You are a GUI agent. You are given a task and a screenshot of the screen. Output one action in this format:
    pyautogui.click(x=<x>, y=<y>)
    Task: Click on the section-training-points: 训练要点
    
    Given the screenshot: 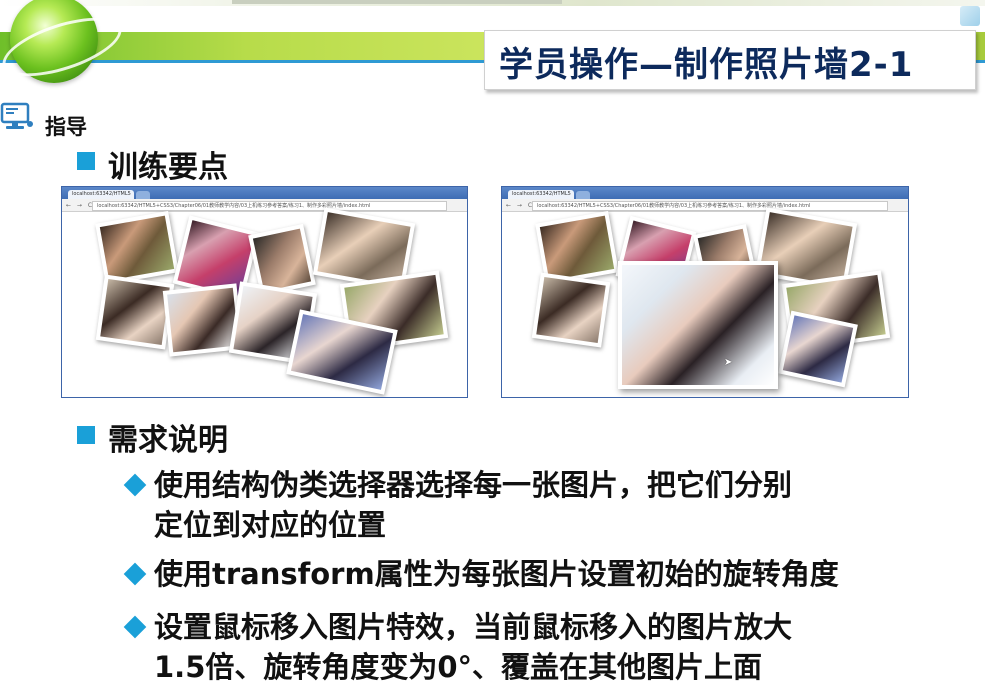 What is the action you would take?
    pyautogui.click(x=168, y=167)
    